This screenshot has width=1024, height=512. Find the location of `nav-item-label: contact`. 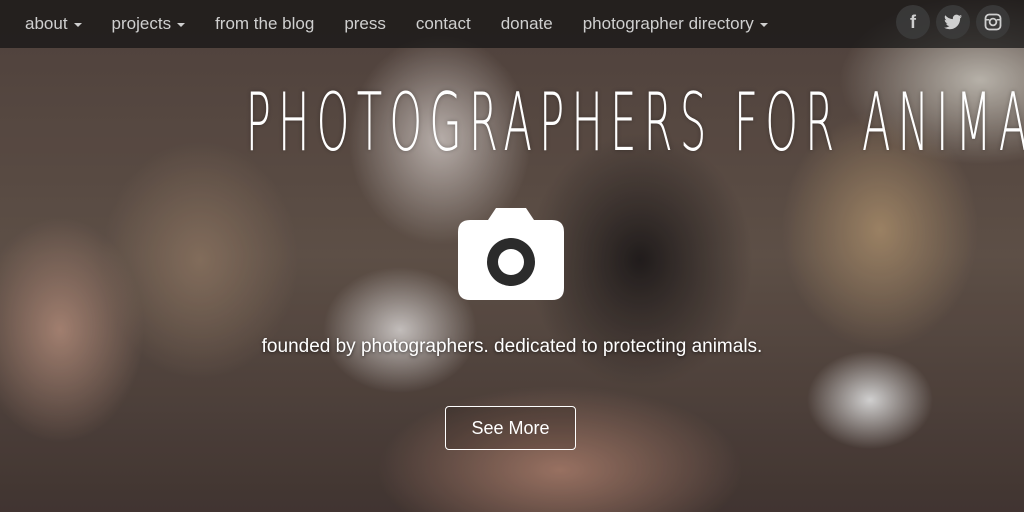

nav-item-label: contact is located at coordinates (443, 23).